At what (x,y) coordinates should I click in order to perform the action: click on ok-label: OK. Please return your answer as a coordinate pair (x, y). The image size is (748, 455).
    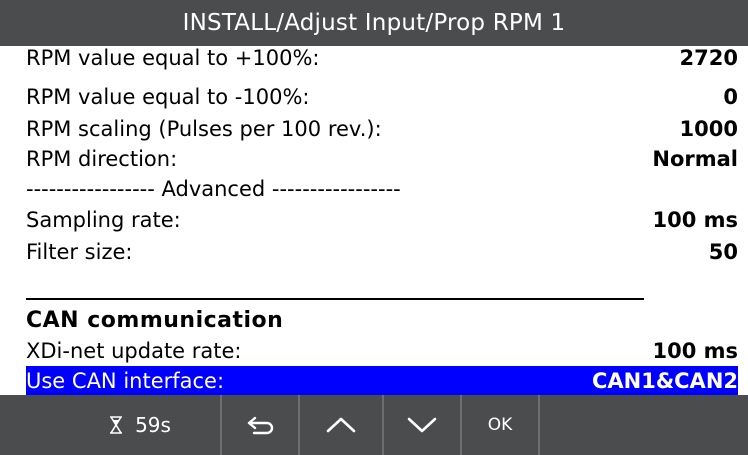
    Looking at the image, I should click on (500, 425).